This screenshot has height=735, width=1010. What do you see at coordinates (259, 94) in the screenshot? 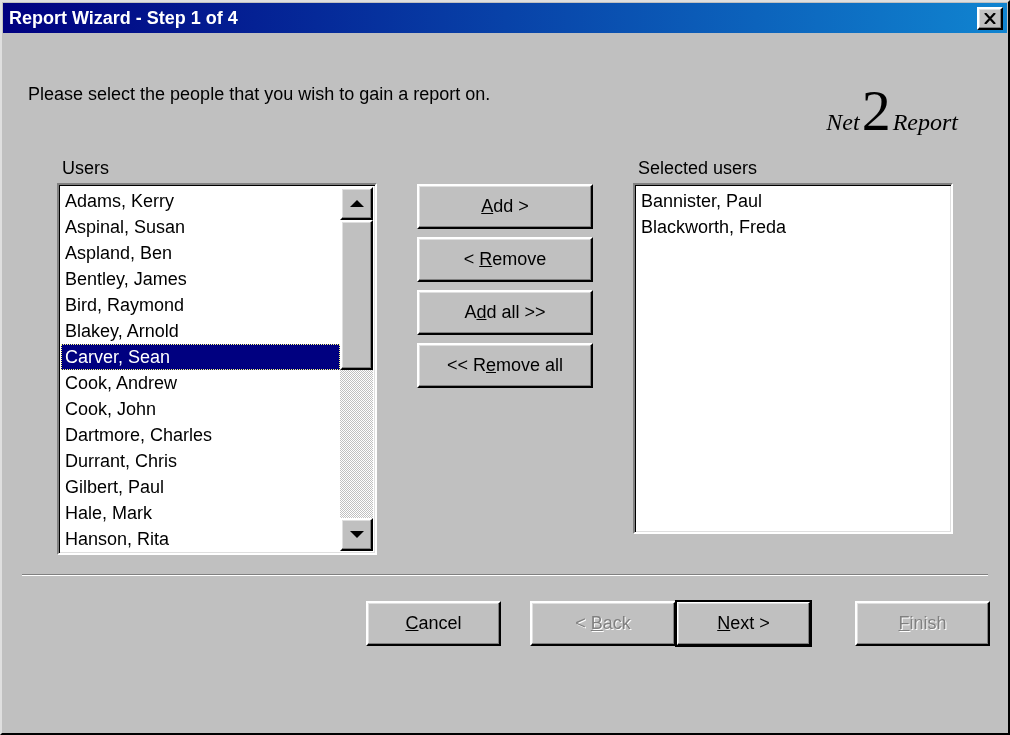
I see `instruction-text: Please select the people that you wish to gain a report on.` at bounding box center [259, 94].